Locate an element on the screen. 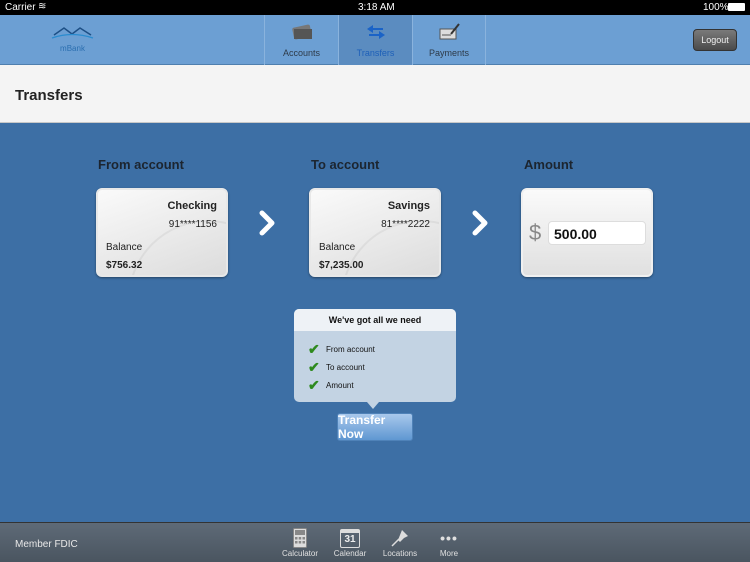 The width and height of the screenshot is (750, 562). account-name: Savings is located at coordinates (408, 206).